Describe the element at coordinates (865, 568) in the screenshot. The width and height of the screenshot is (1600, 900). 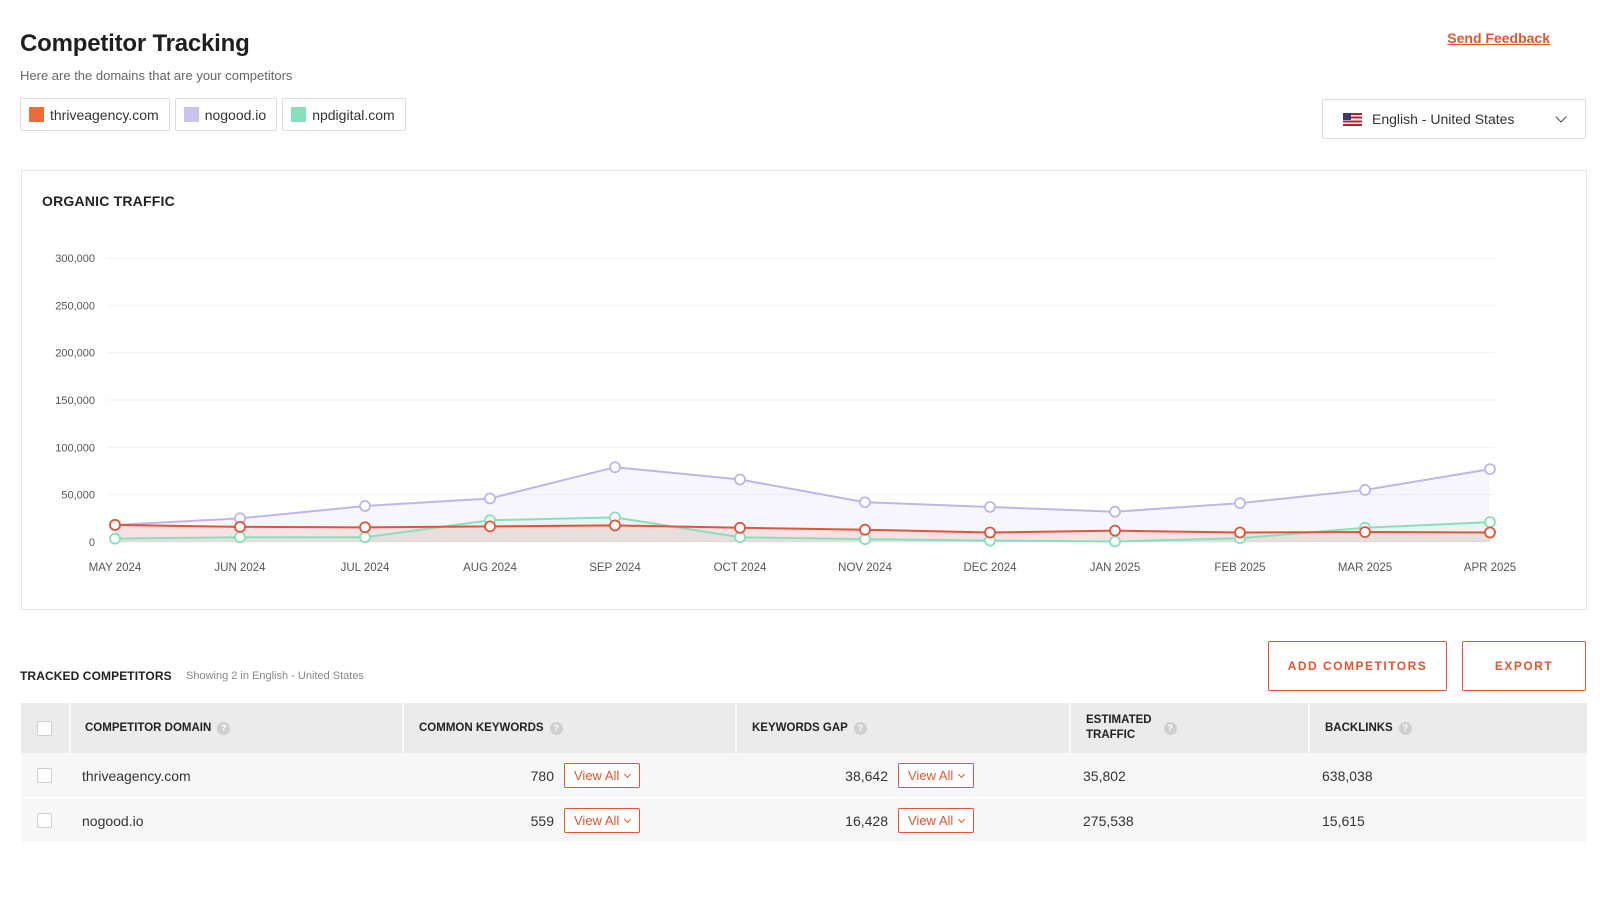
I see `x-tick-label: NOV 2024` at that location.